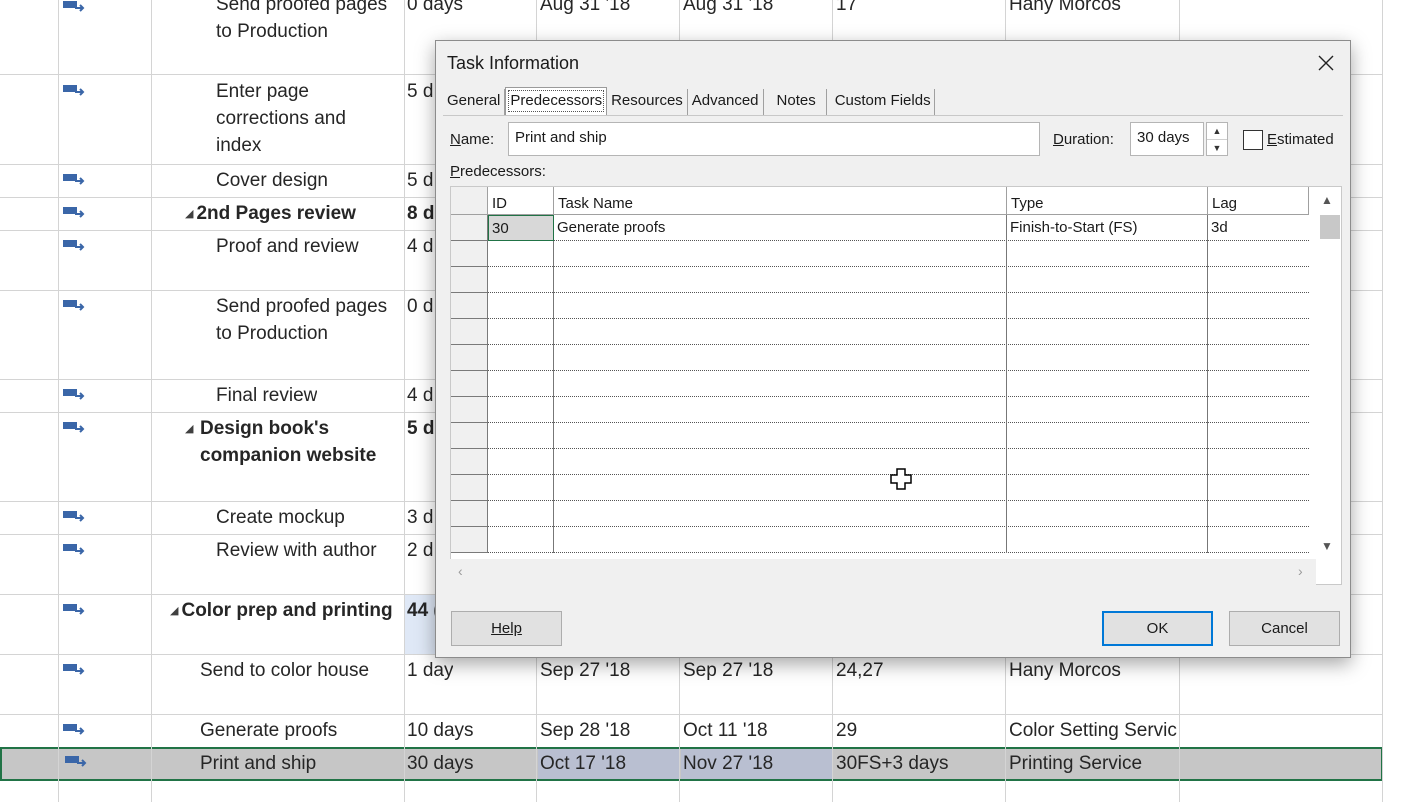 The height and width of the screenshot is (802, 1412). Describe the element at coordinates (1107, 228) in the screenshot. I see `predecessor-type-cell: Finish-to-Start (FS)` at that location.